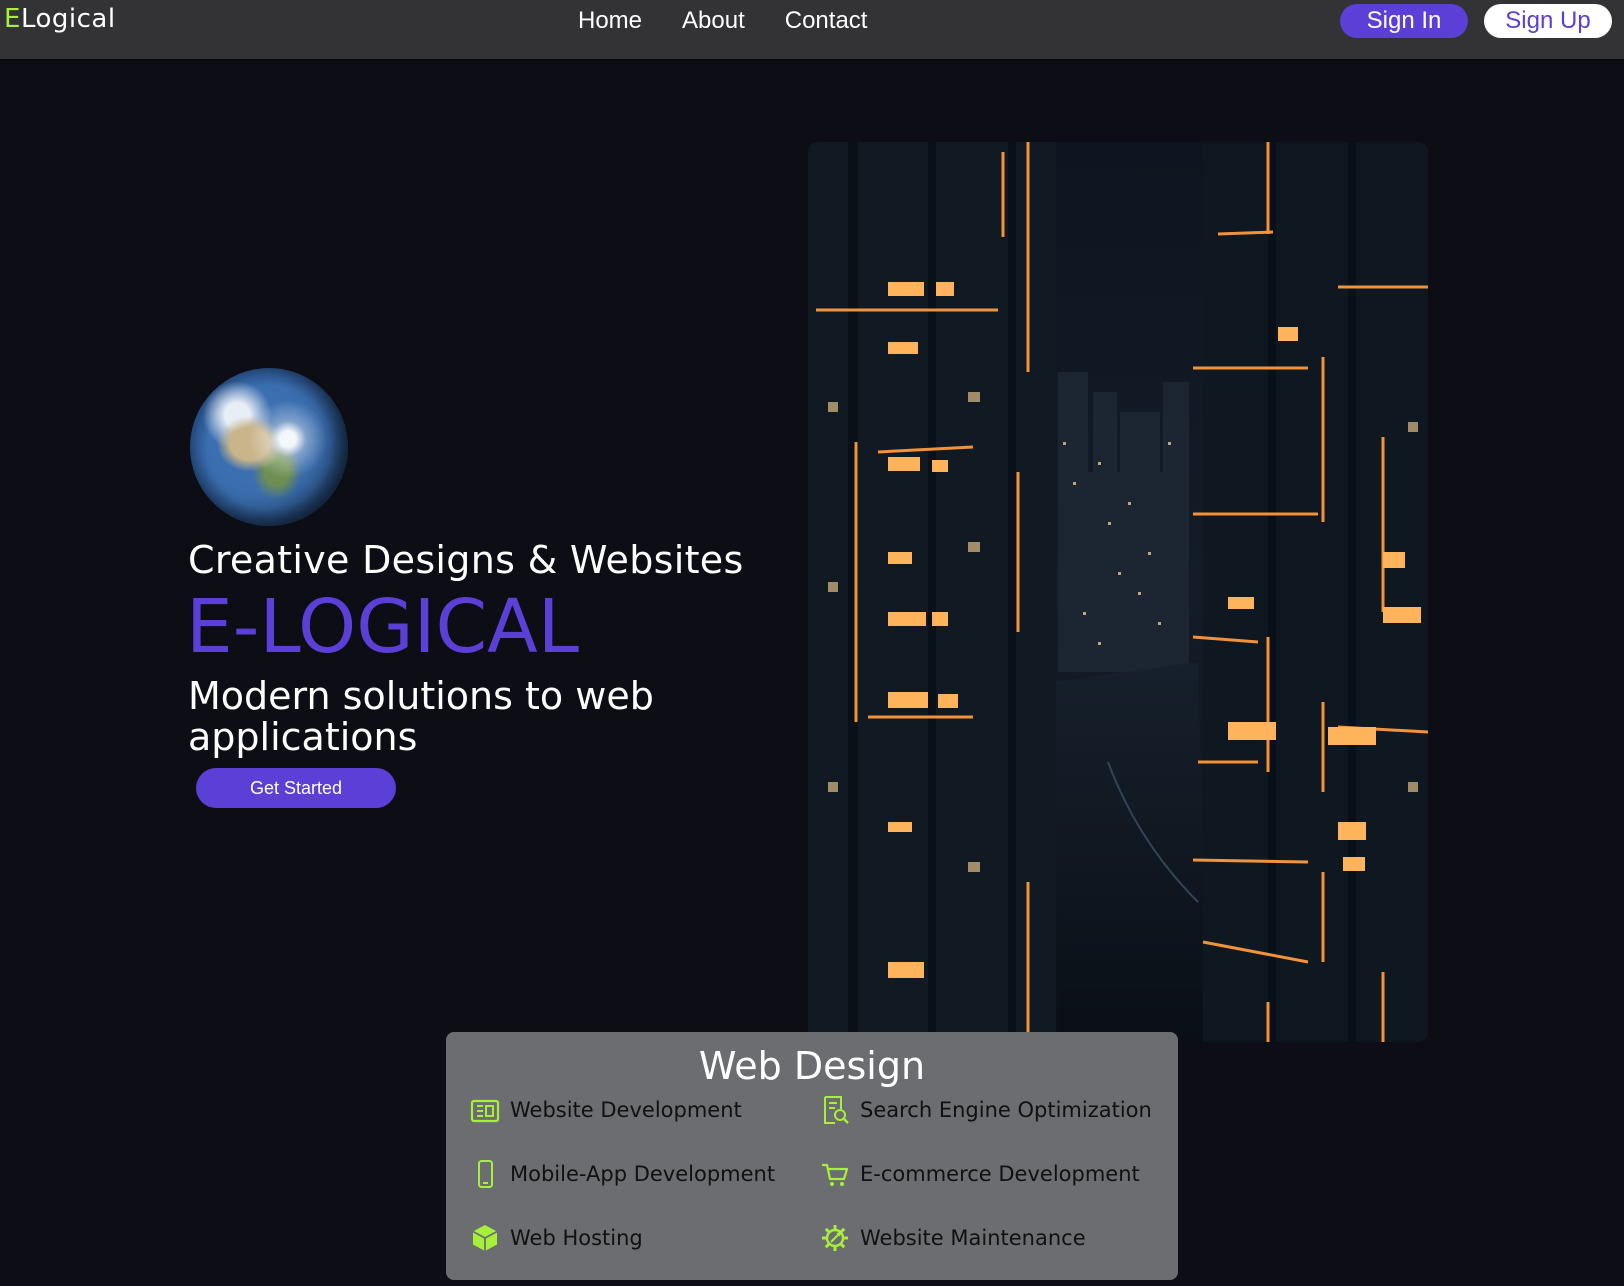 The width and height of the screenshot is (1624, 1286). What do you see at coordinates (485, 1111) in the screenshot?
I see `website-icon` at bounding box center [485, 1111].